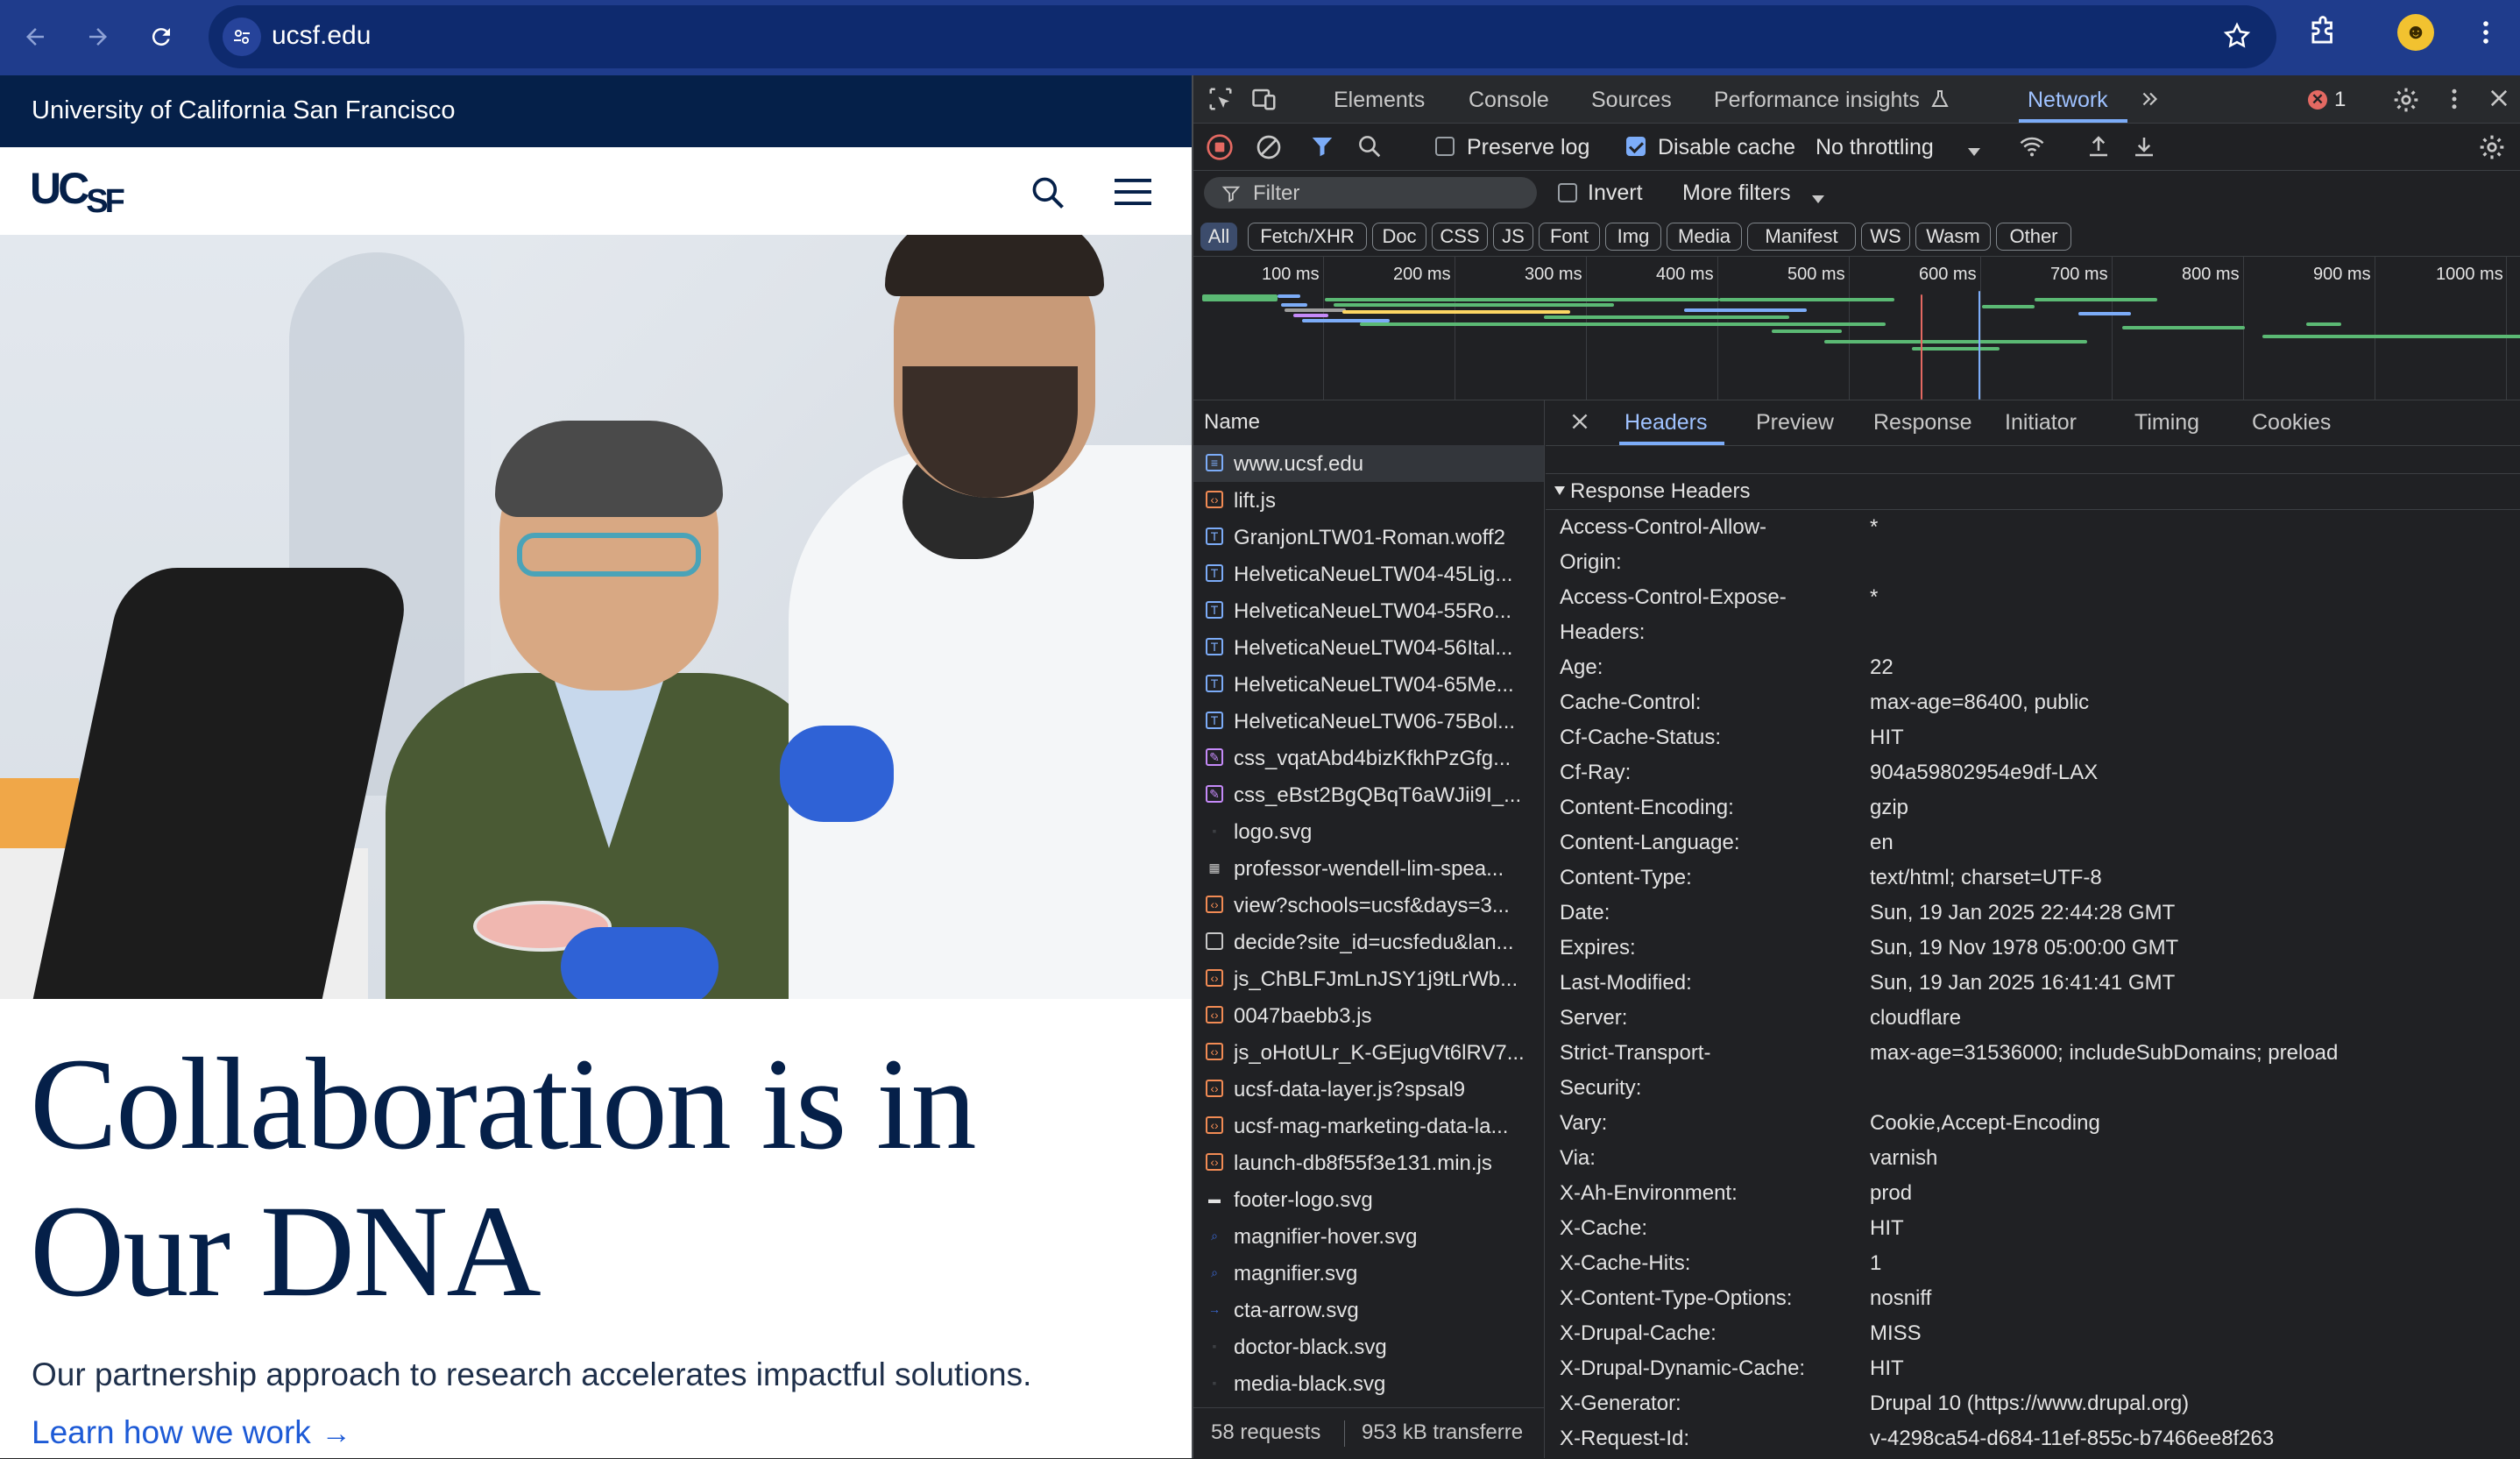  What do you see at coordinates (1974, 152) in the screenshot?
I see `throttling-chevron-down-icon` at bounding box center [1974, 152].